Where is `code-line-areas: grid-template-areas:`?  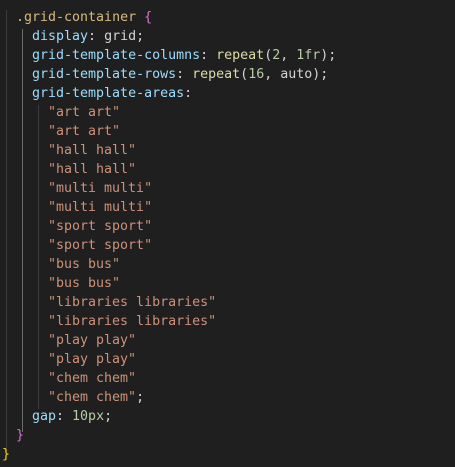 code-line-areas: grid-template-areas: is located at coordinates (112, 93).